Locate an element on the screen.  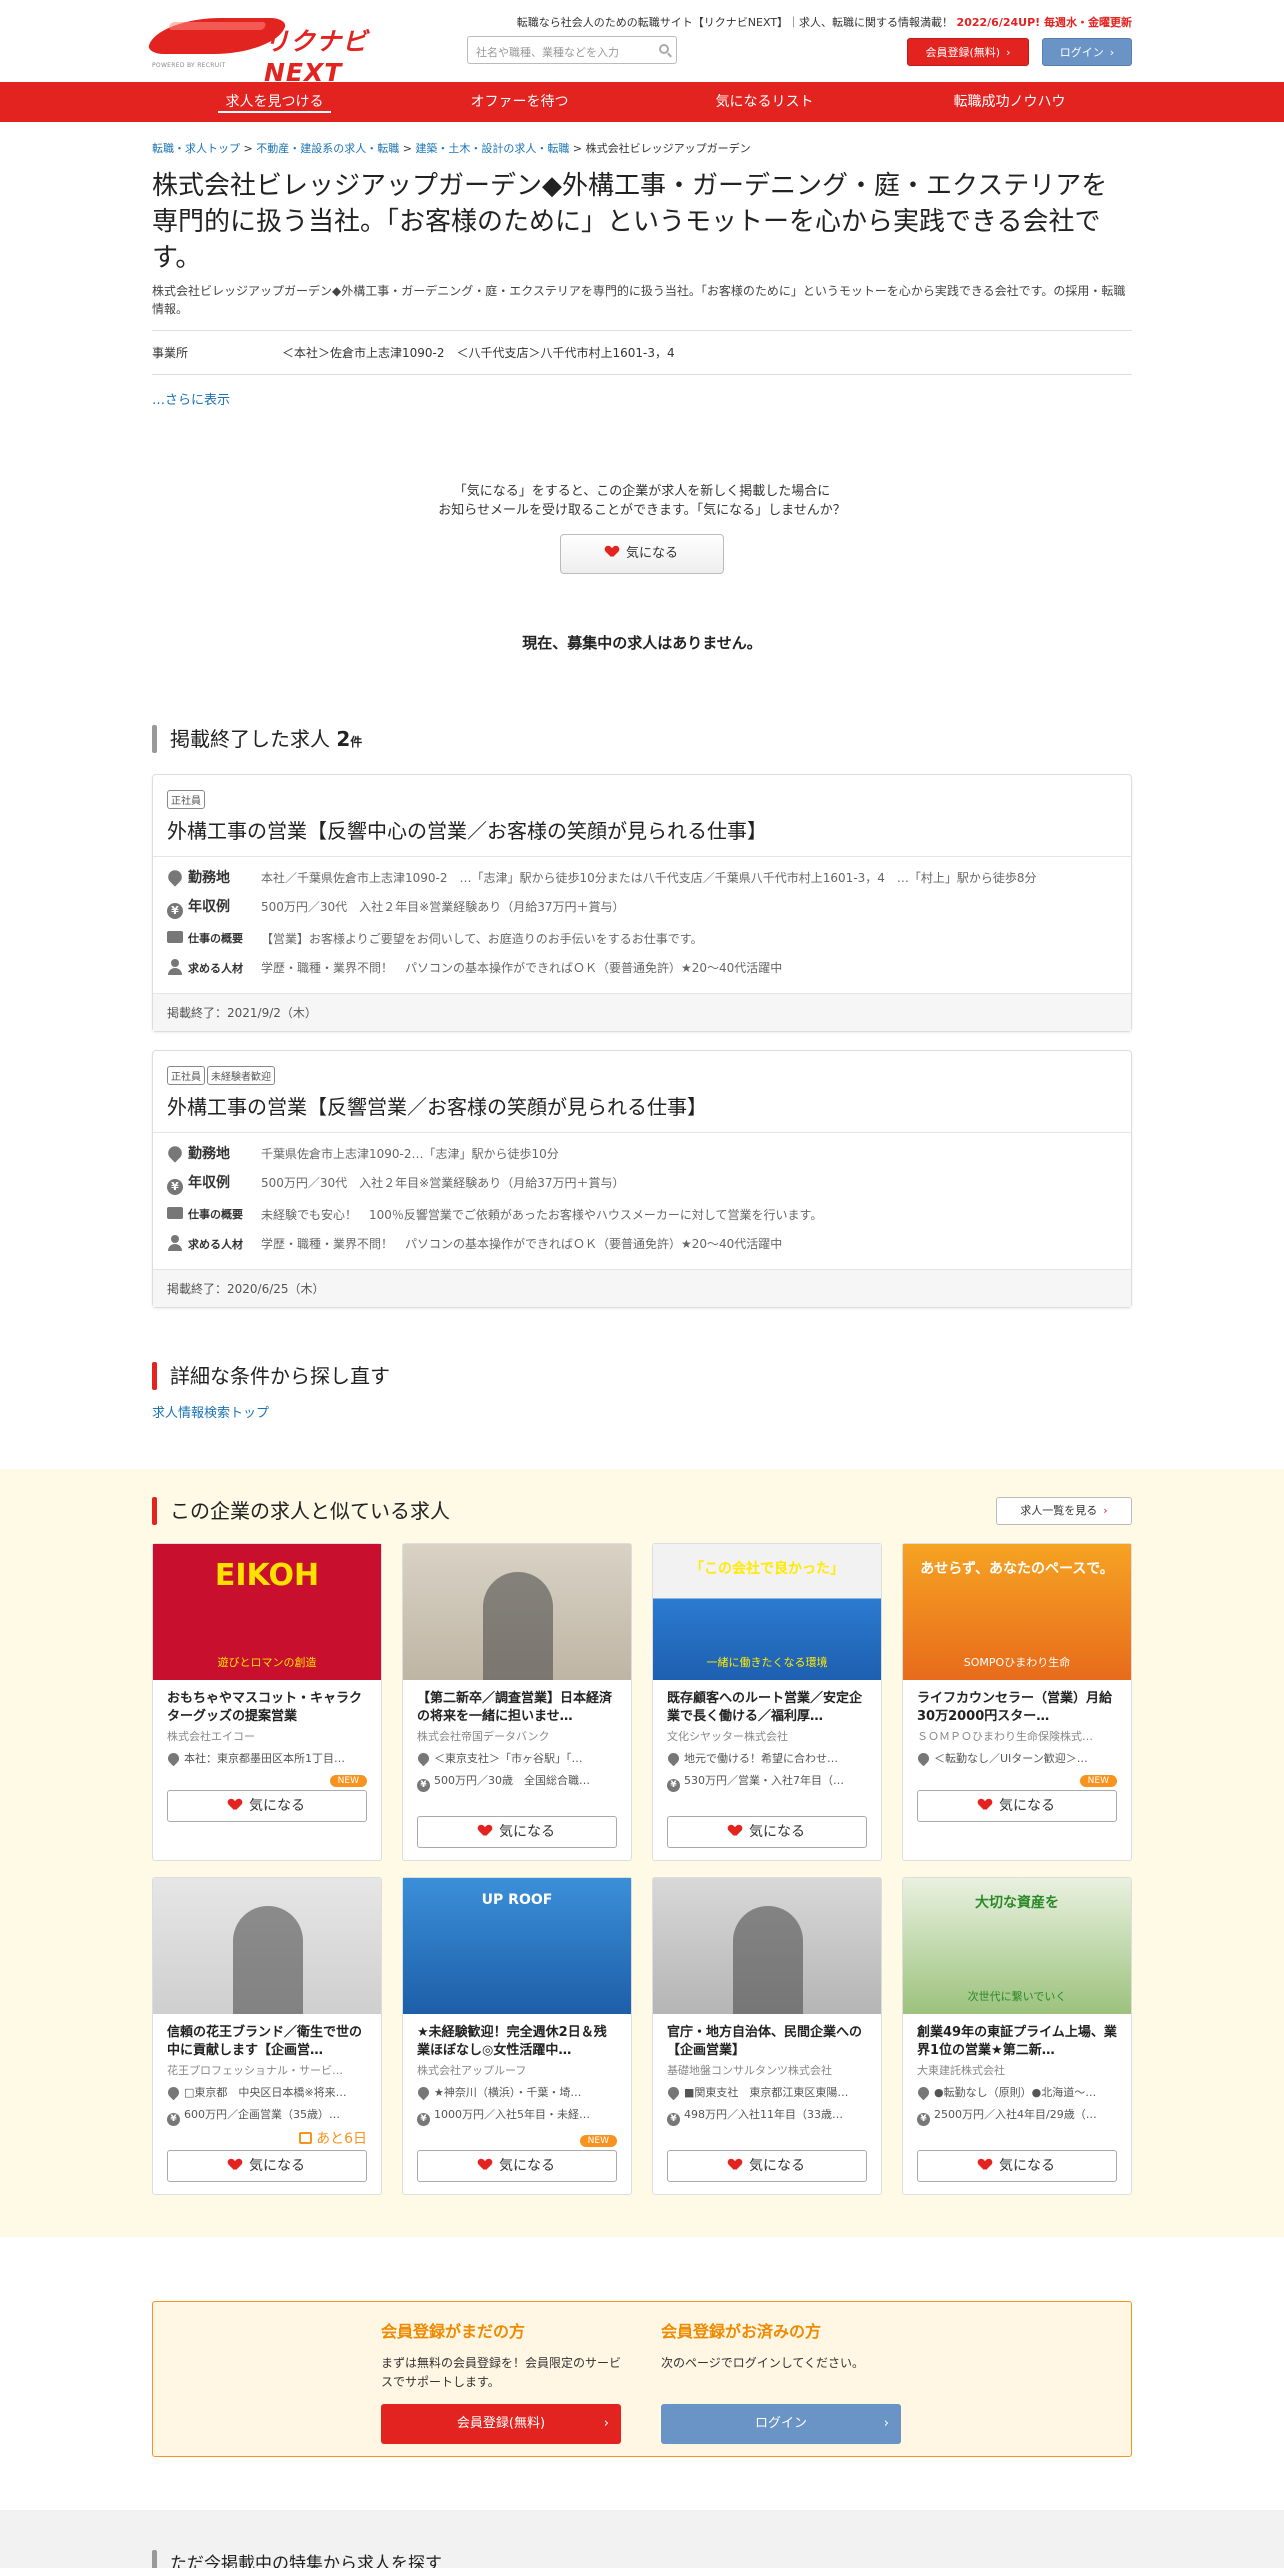
site-logo: リクナビNEXT POWERED BY RECRUIT is located at coordinates (274, 52).